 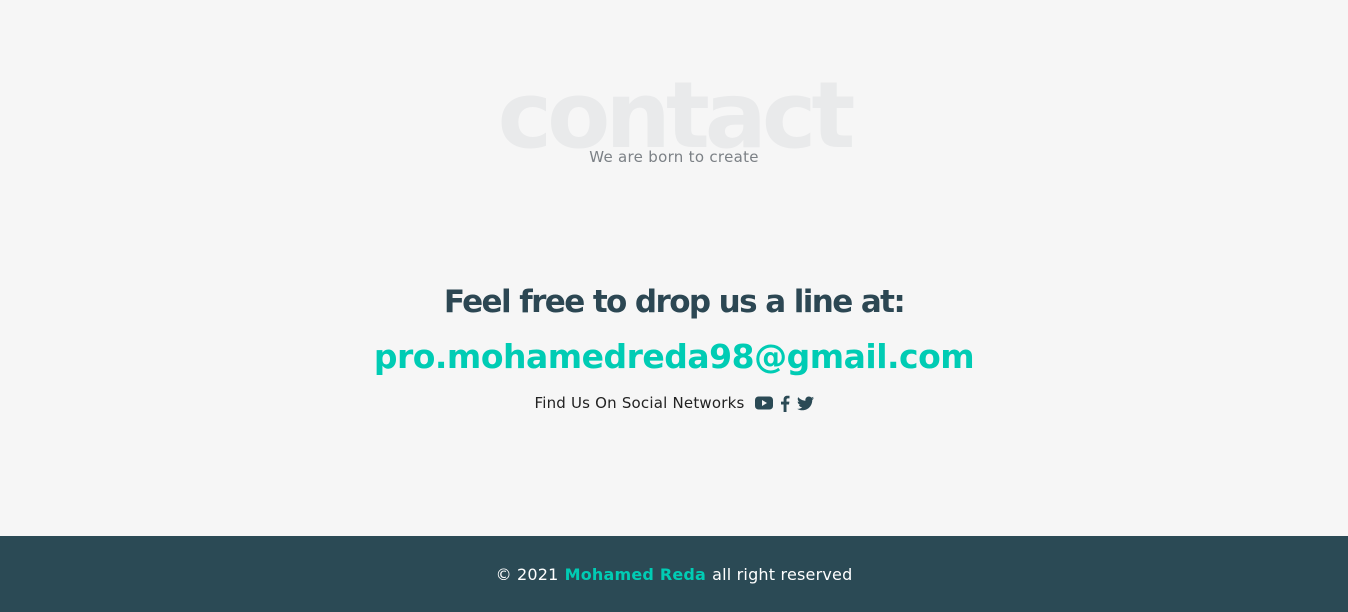 I want to click on facebook-icon, so click(x=785, y=403).